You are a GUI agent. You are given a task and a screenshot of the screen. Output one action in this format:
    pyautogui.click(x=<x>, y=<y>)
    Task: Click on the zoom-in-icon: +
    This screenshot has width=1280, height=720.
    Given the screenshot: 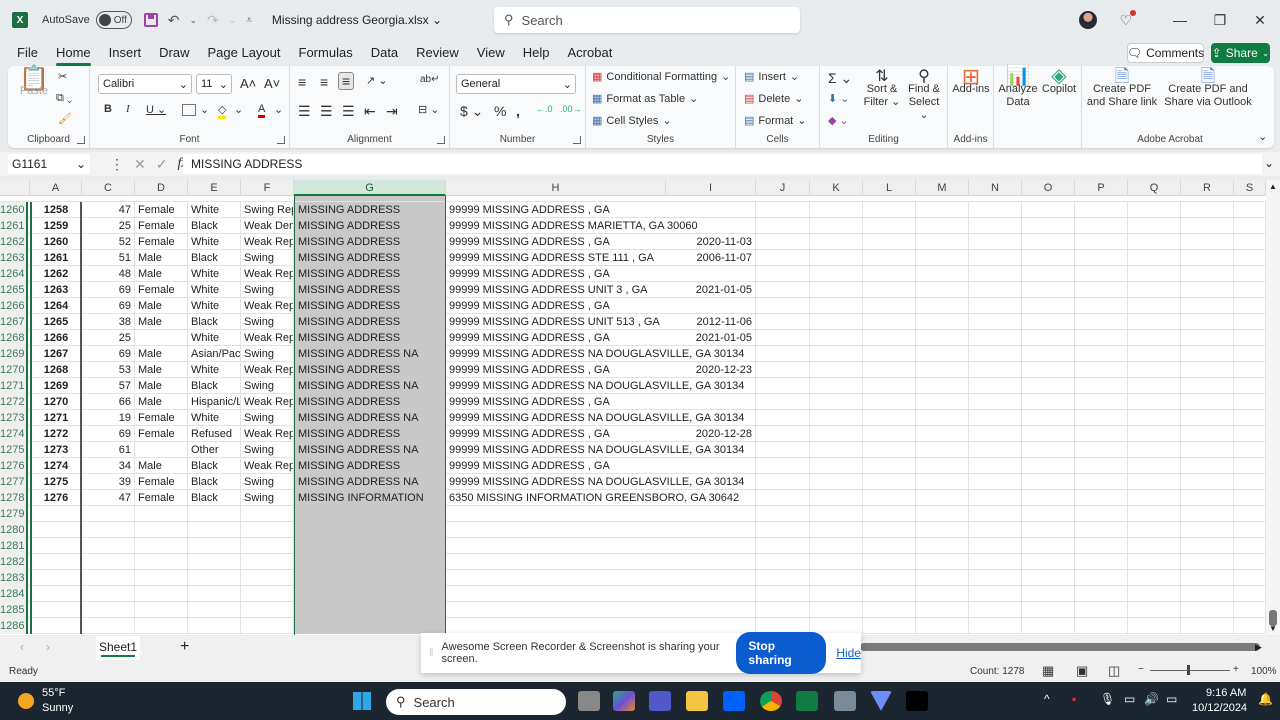 What is the action you would take?
    pyautogui.click(x=1236, y=669)
    